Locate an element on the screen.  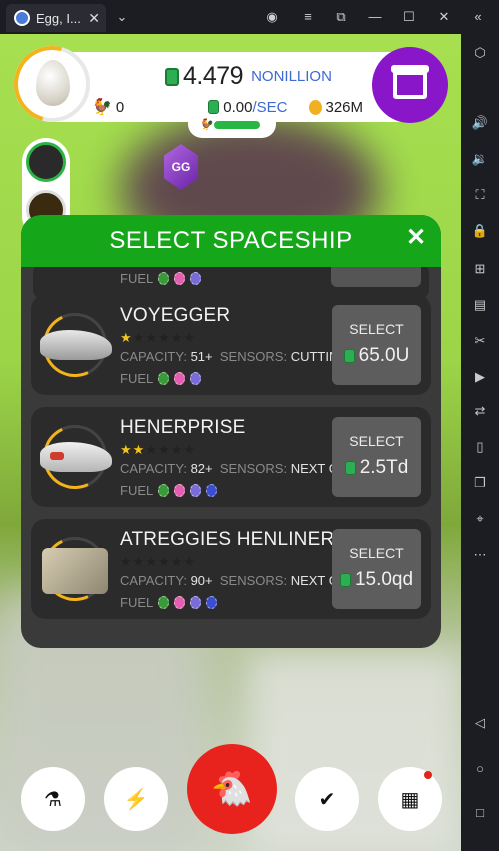
boost-button: ⚡ is located at coordinates (136, 799).